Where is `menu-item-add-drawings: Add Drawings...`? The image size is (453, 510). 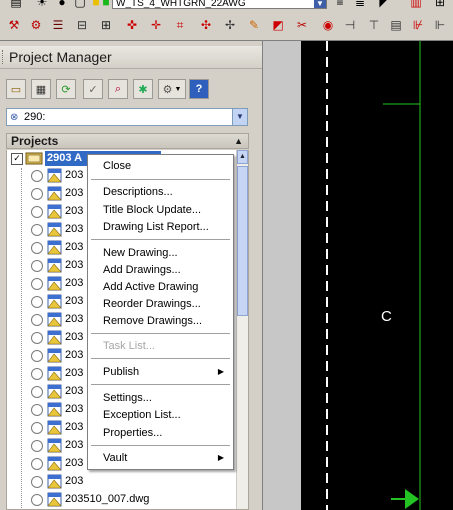
menu-item-add-drawings: Add Drawings... is located at coordinates (160, 270).